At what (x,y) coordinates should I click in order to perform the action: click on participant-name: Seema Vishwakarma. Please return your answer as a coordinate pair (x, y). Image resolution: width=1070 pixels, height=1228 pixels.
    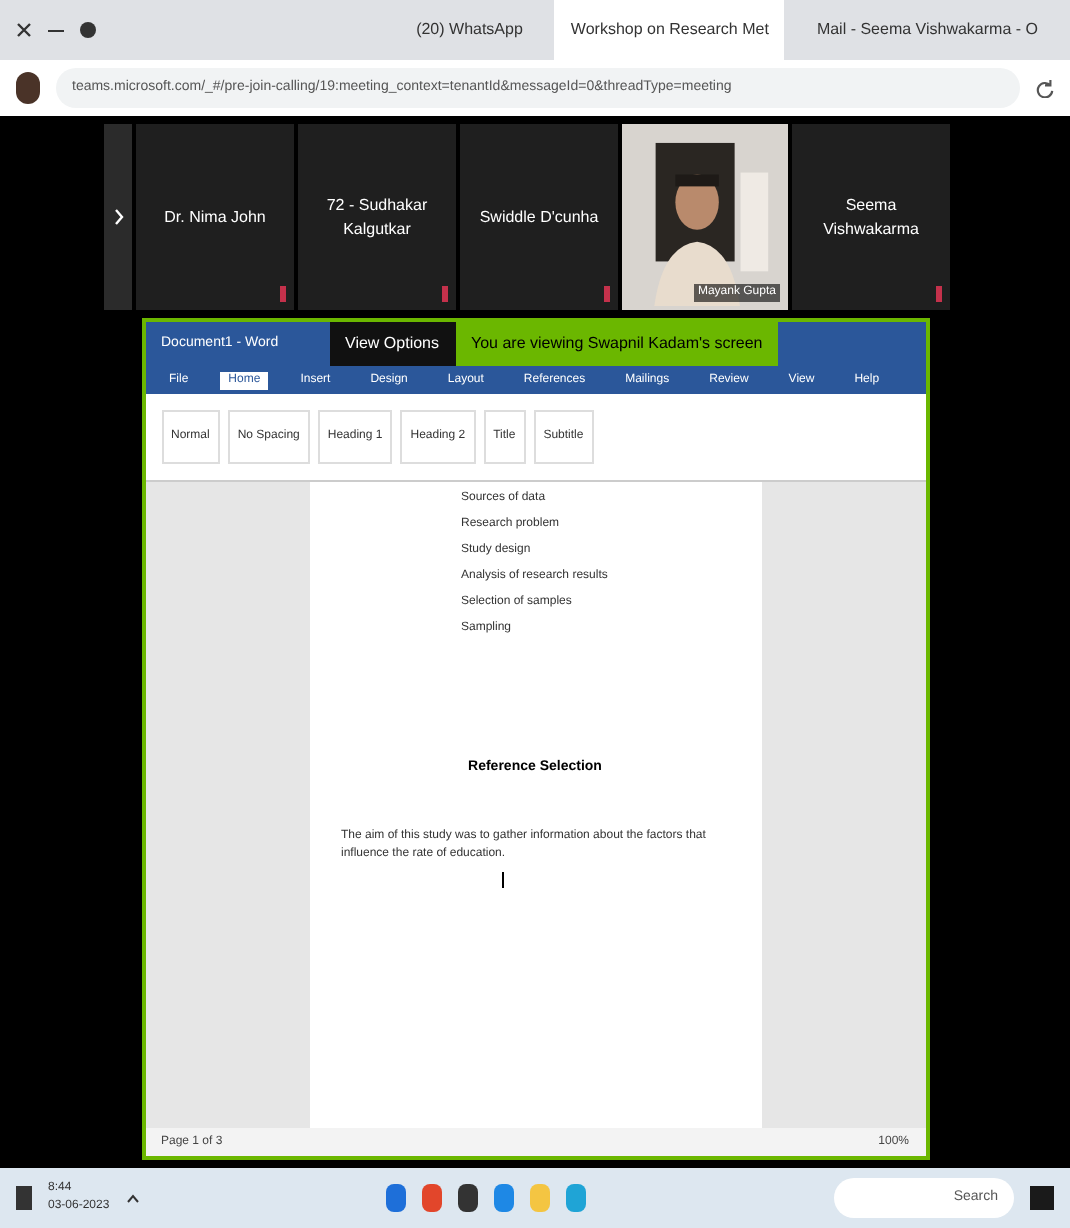
    Looking at the image, I should click on (871, 217).